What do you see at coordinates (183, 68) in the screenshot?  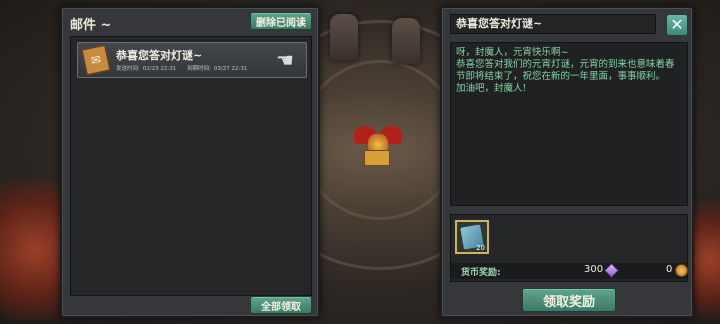 I see `mail-timestamps: 发送时间: 02/23 22:31 到期时间: 03/27 22:31` at bounding box center [183, 68].